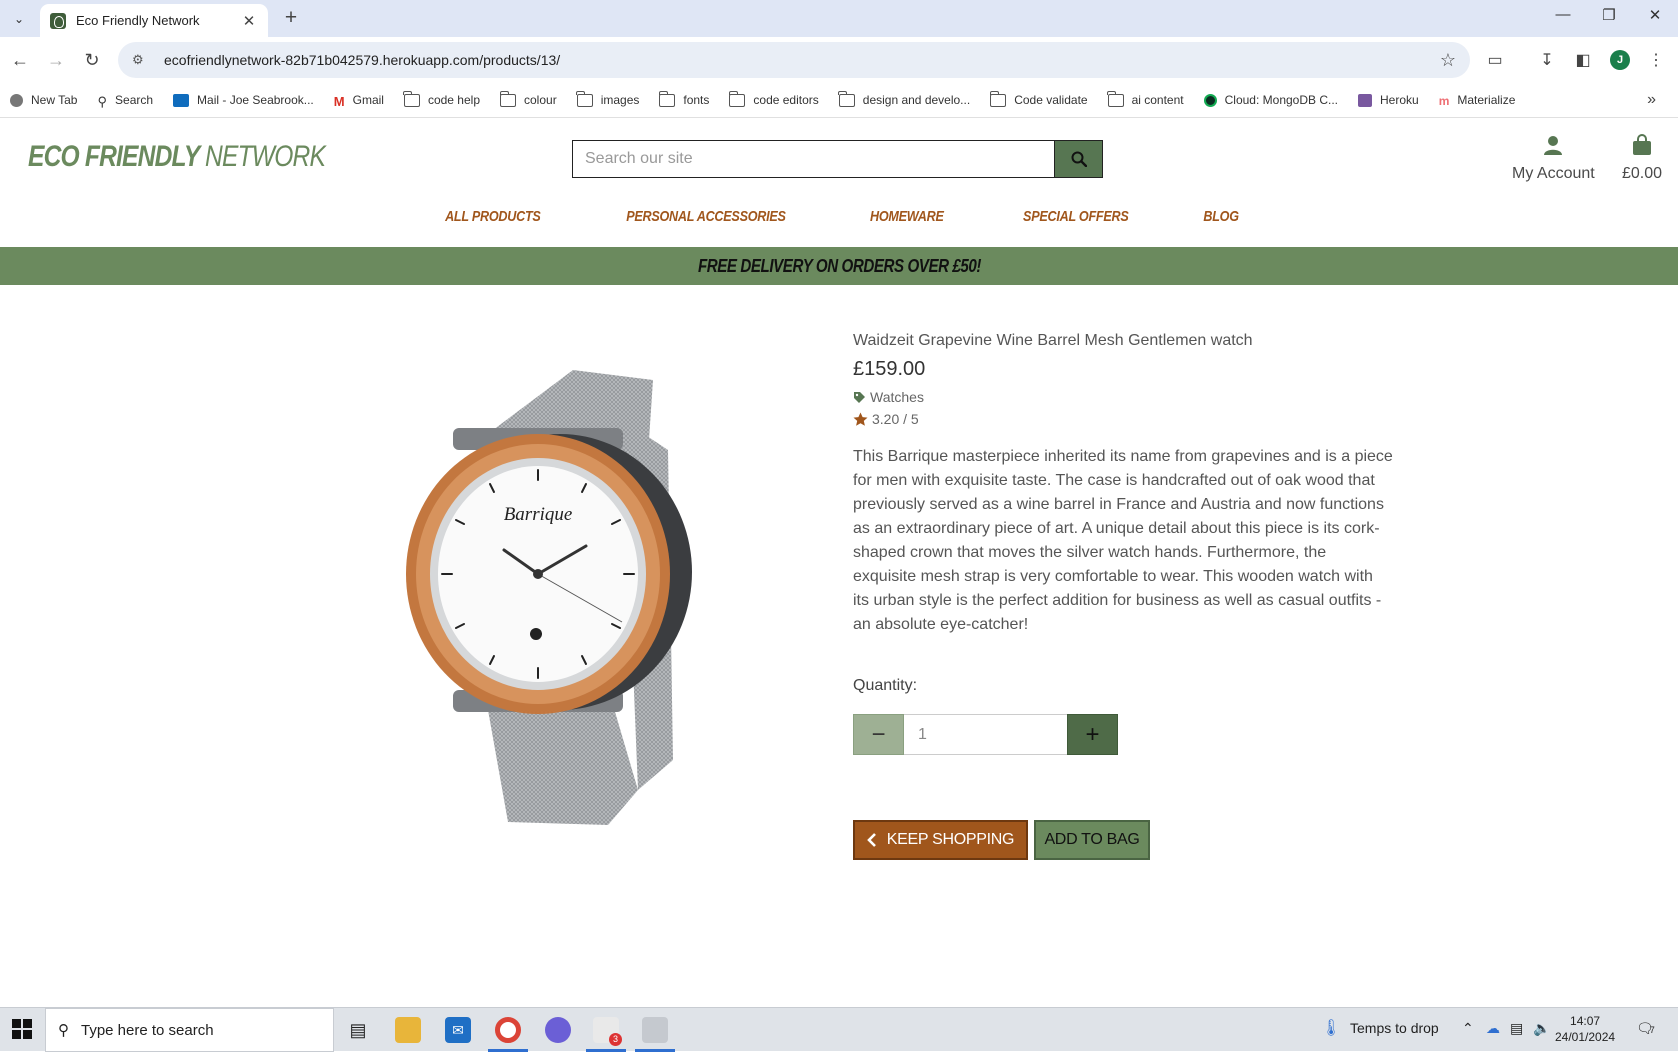 The image size is (1678, 1052). What do you see at coordinates (1331, 1028) in the screenshot?
I see `thermometer-icon: 🌡` at bounding box center [1331, 1028].